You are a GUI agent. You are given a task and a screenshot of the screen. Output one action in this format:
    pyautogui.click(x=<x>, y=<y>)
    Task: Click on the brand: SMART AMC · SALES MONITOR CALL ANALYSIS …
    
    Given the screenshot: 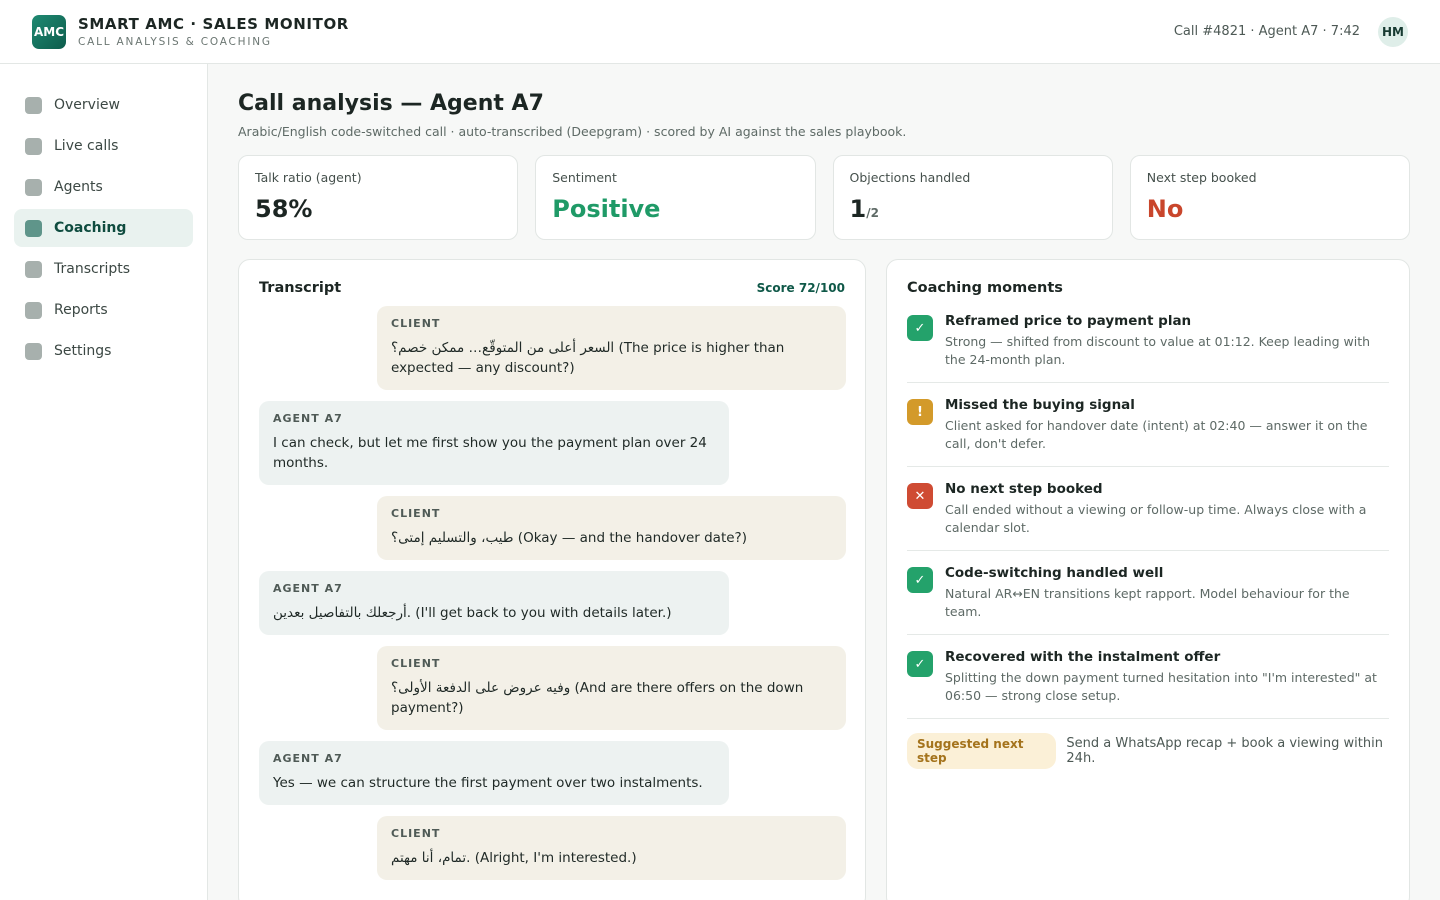 What is the action you would take?
    pyautogui.click(x=213, y=31)
    